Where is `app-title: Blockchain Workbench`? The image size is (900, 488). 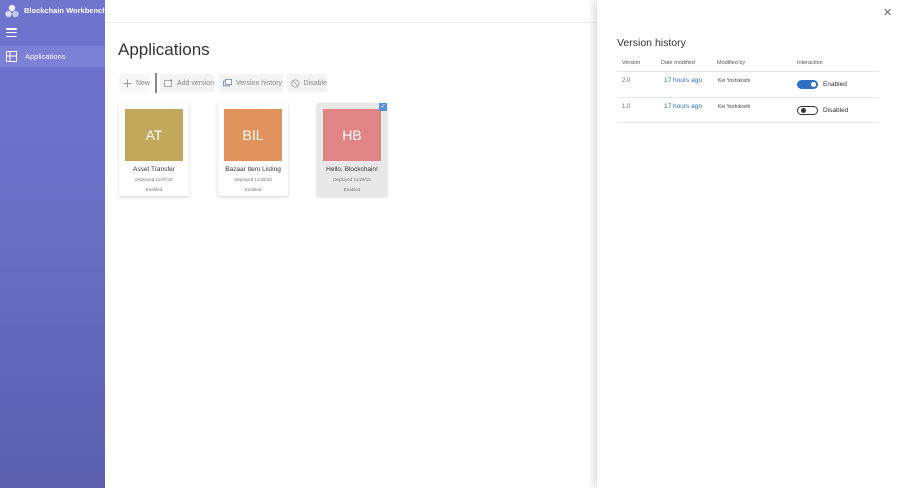 app-title: Blockchain Workbench is located at coordinates (65, 10).